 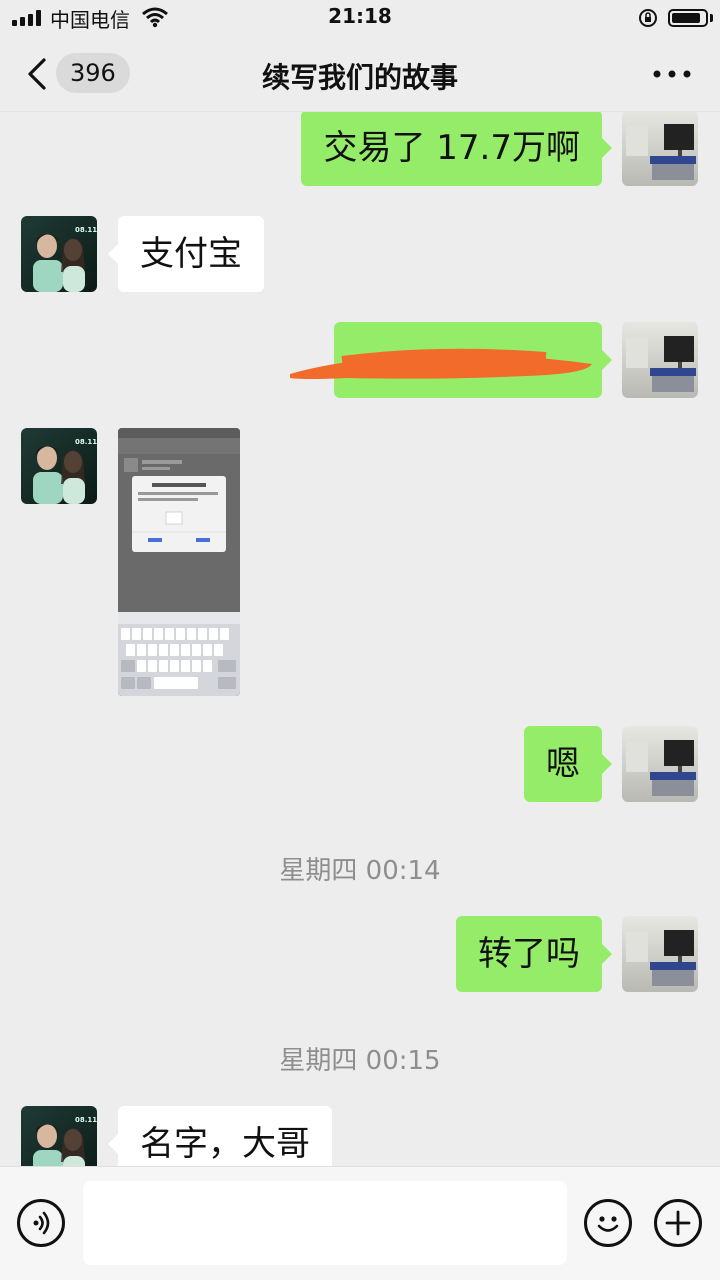 What do you see at coordinates (456, 149) in the screenshot?
I see `message-bubble: 交易了 17.7万啊` at bounding box center [456, 149].